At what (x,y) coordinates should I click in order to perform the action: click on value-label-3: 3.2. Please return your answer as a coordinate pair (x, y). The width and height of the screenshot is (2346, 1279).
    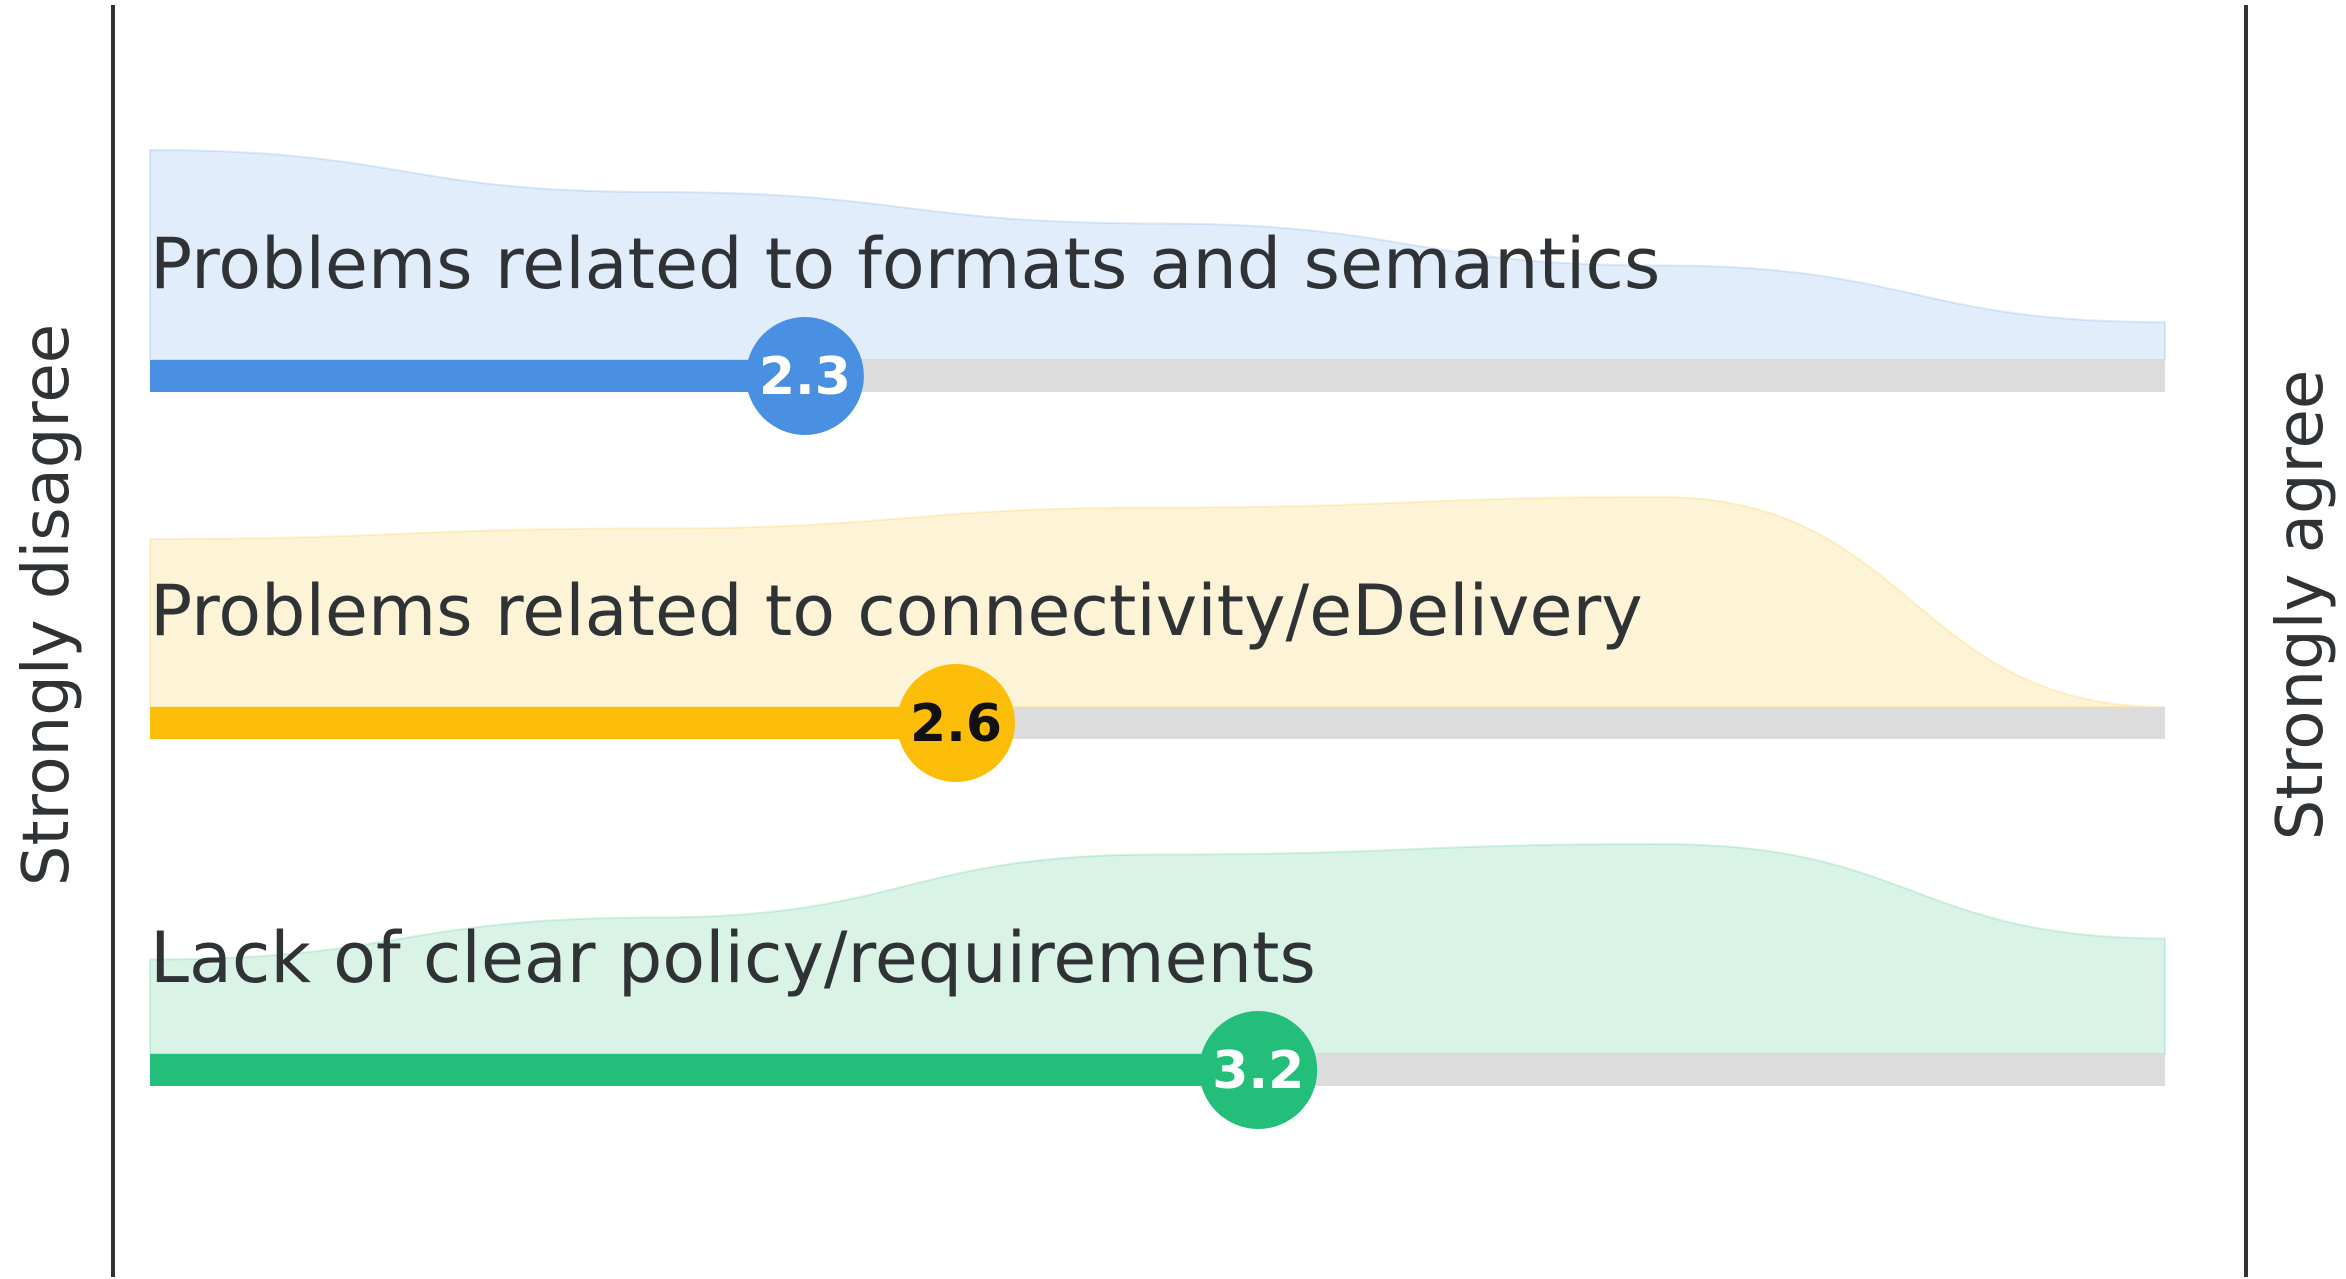
    Looking at the image, I should click on (1258, 1071).